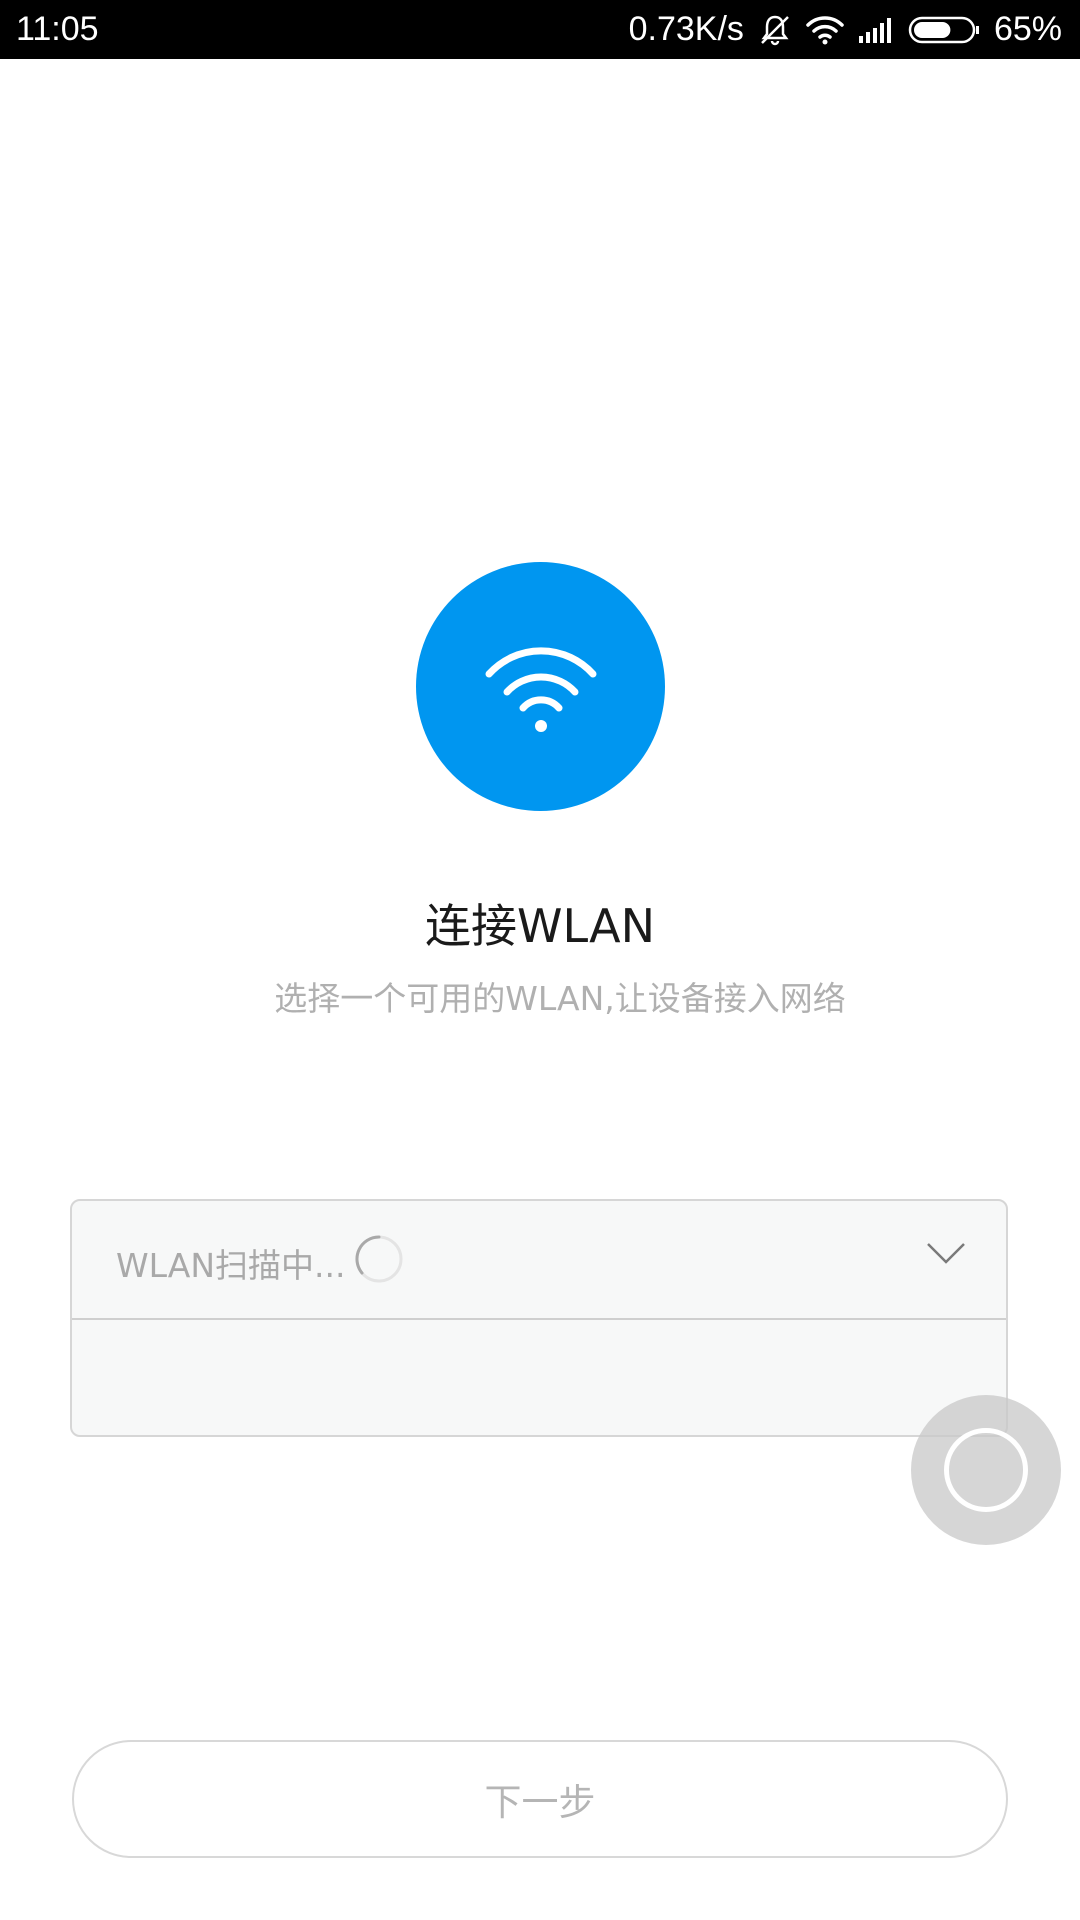 The image size is (1080, 1920). Describe the element at coordinates (540, 29) in the screenshot. I see `status-bar: 11:05 0.73K/s 65%` at that location.